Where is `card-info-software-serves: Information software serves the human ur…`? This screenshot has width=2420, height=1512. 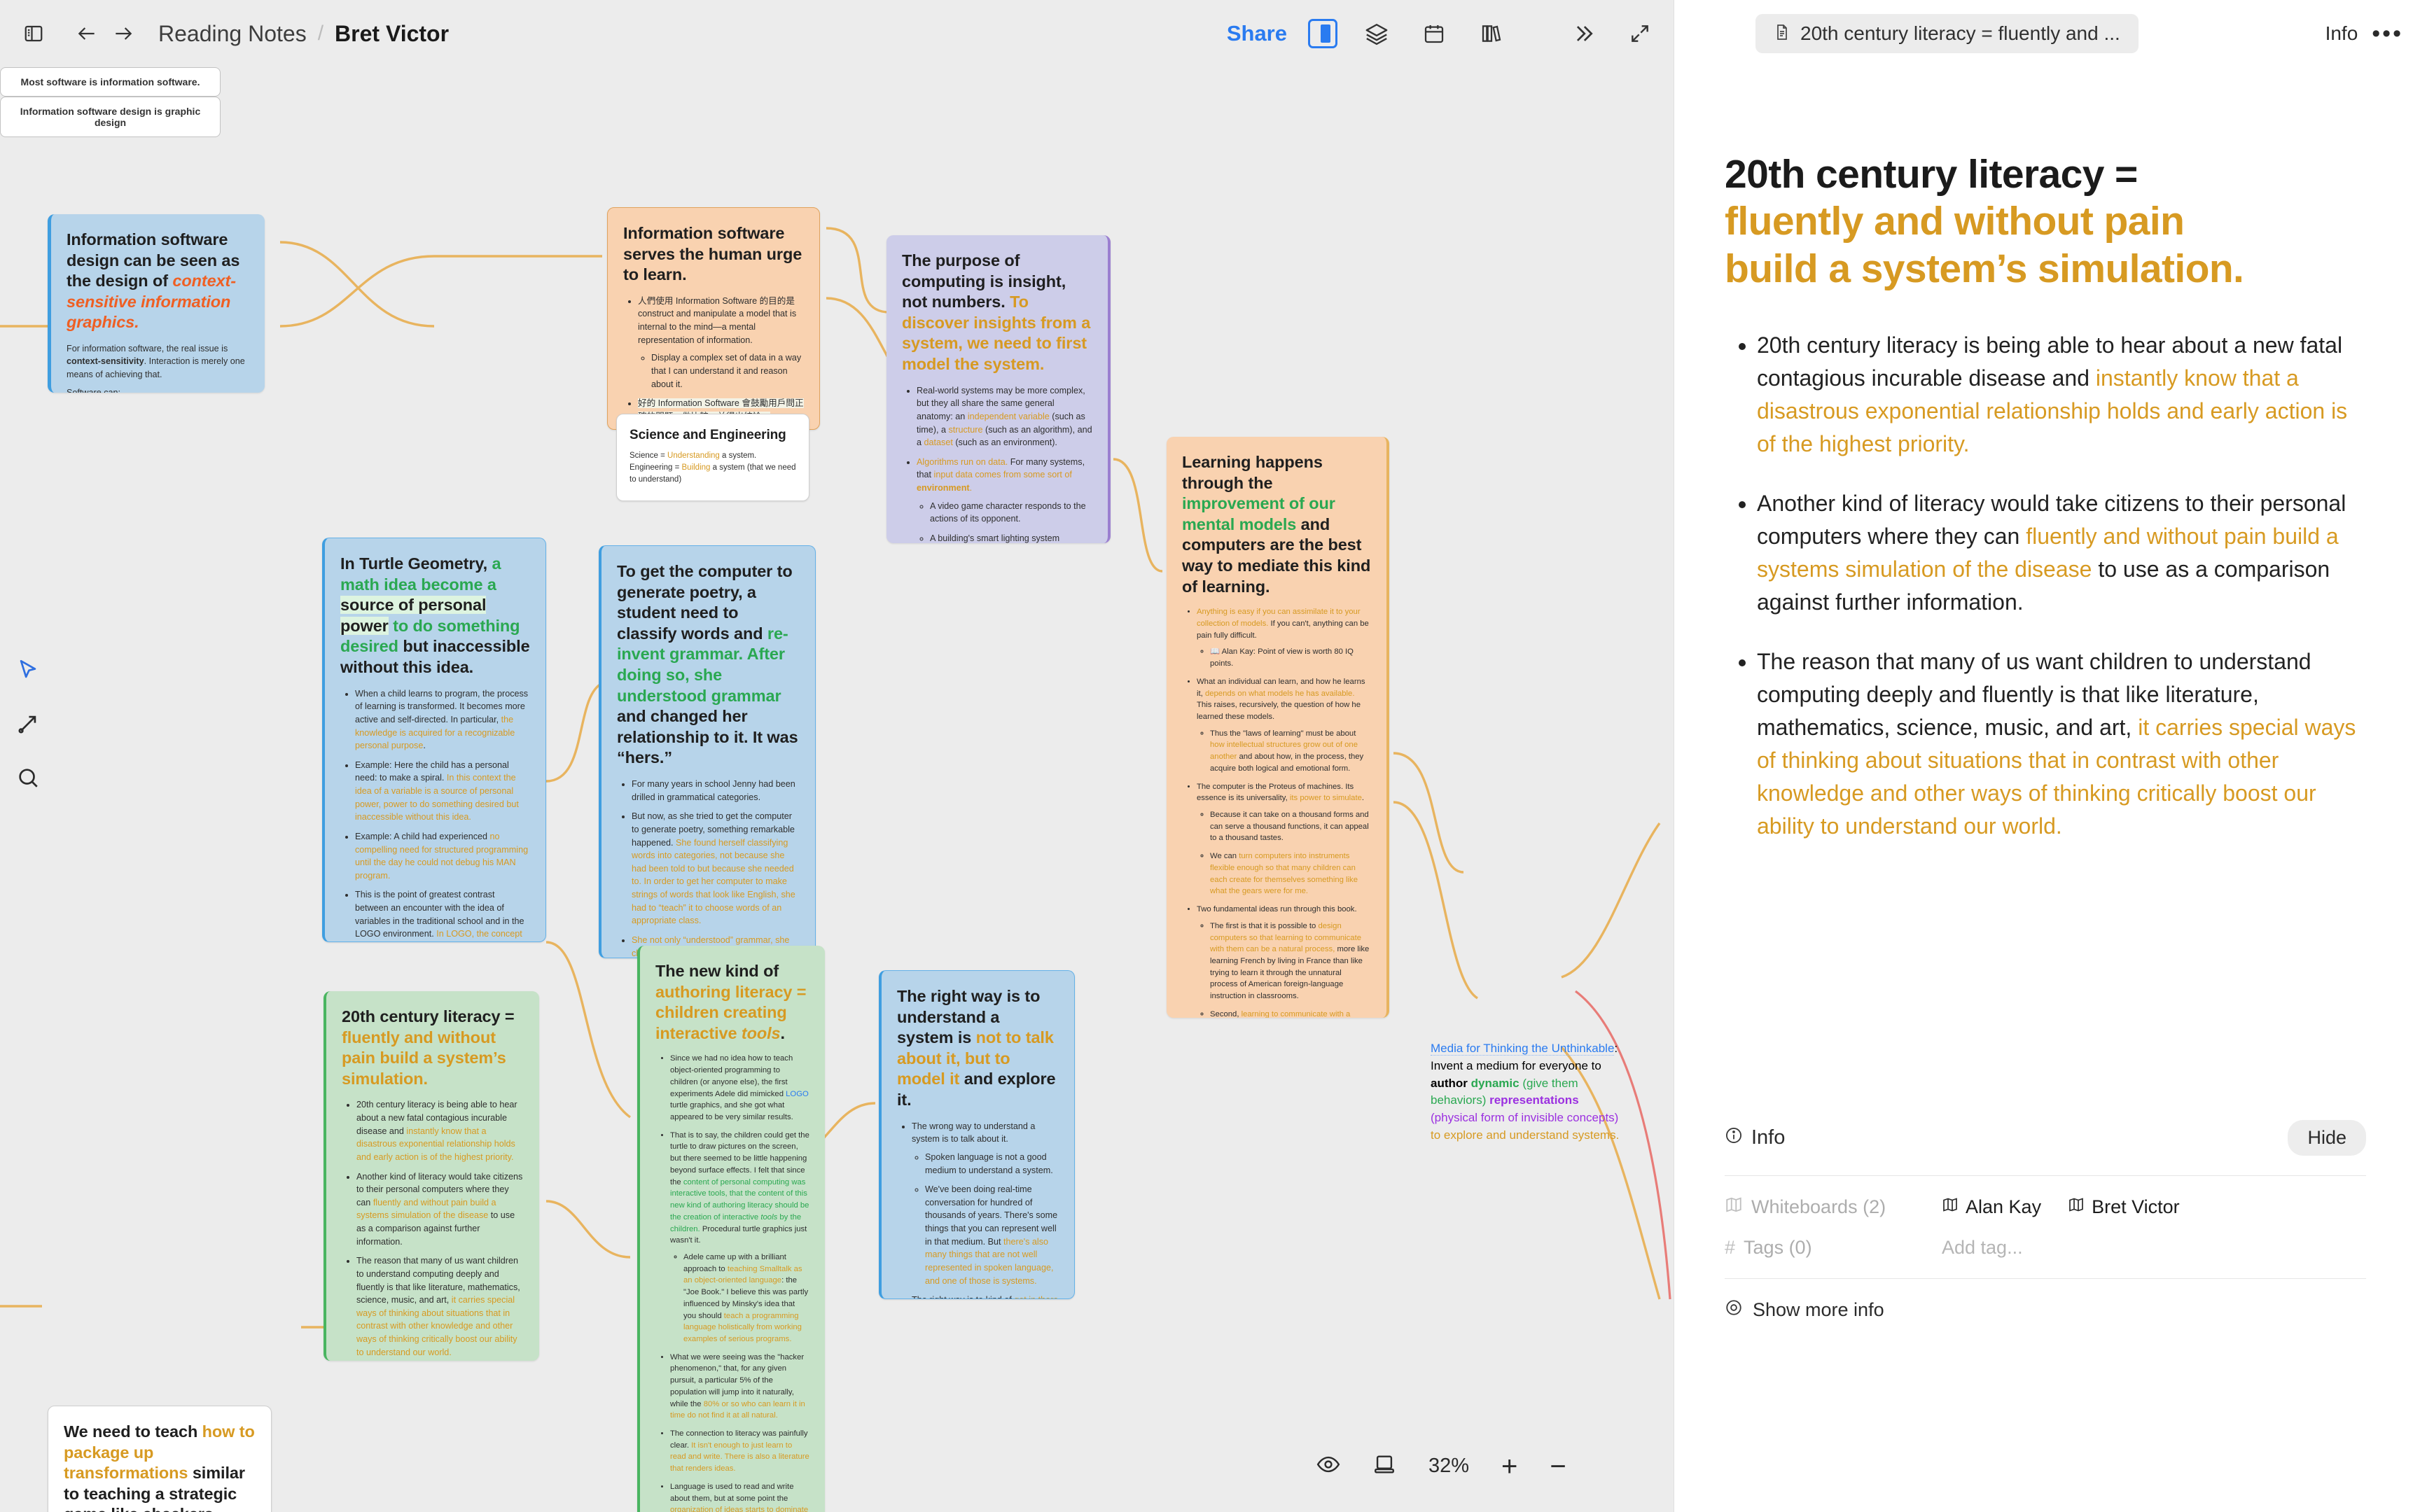 card-info-software-serves: Information software serves the human ur… is located at coordinates (713, 318).